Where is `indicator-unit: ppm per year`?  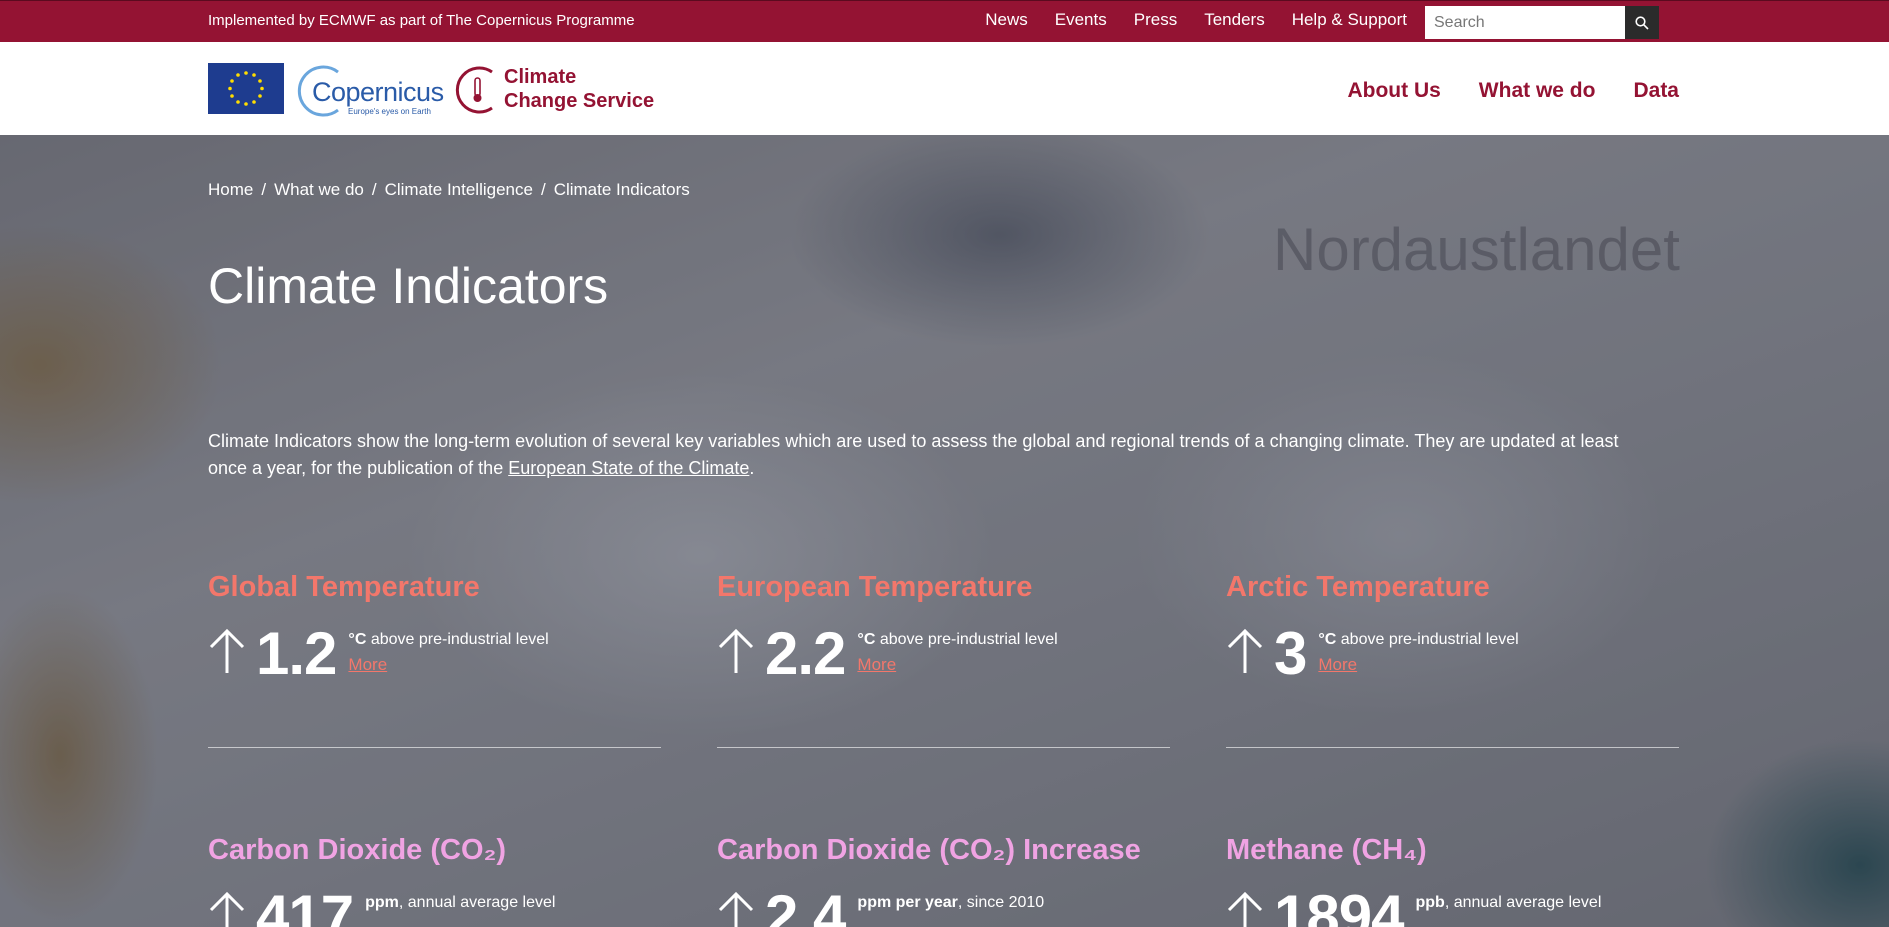 indicator-unit: ppm per year is located at coordinates (907, 902).